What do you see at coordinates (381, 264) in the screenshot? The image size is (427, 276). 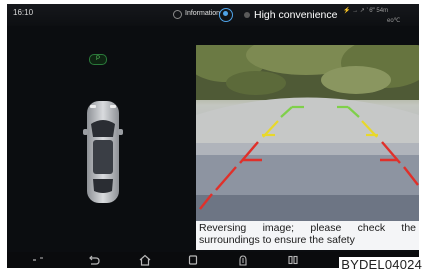 I see `watermark-code: BYDEL04024` at bounding box center [381, 264].